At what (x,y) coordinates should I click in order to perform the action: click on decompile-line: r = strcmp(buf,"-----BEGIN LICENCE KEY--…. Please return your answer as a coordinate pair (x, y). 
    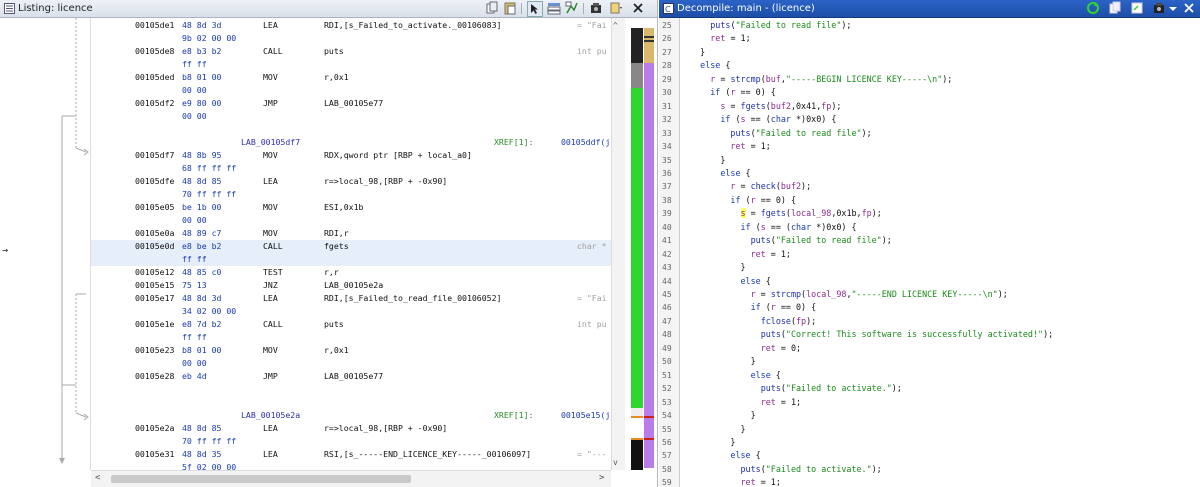
    Looking at the image, I should click on (816, 79).